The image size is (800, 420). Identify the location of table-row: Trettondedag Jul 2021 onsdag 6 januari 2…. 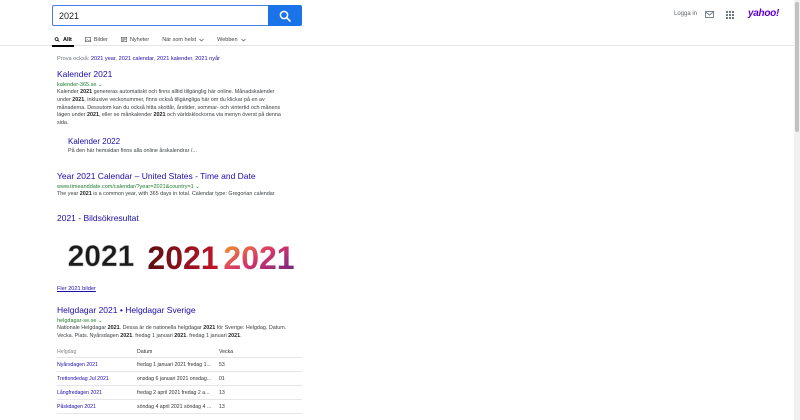
(179, 379).